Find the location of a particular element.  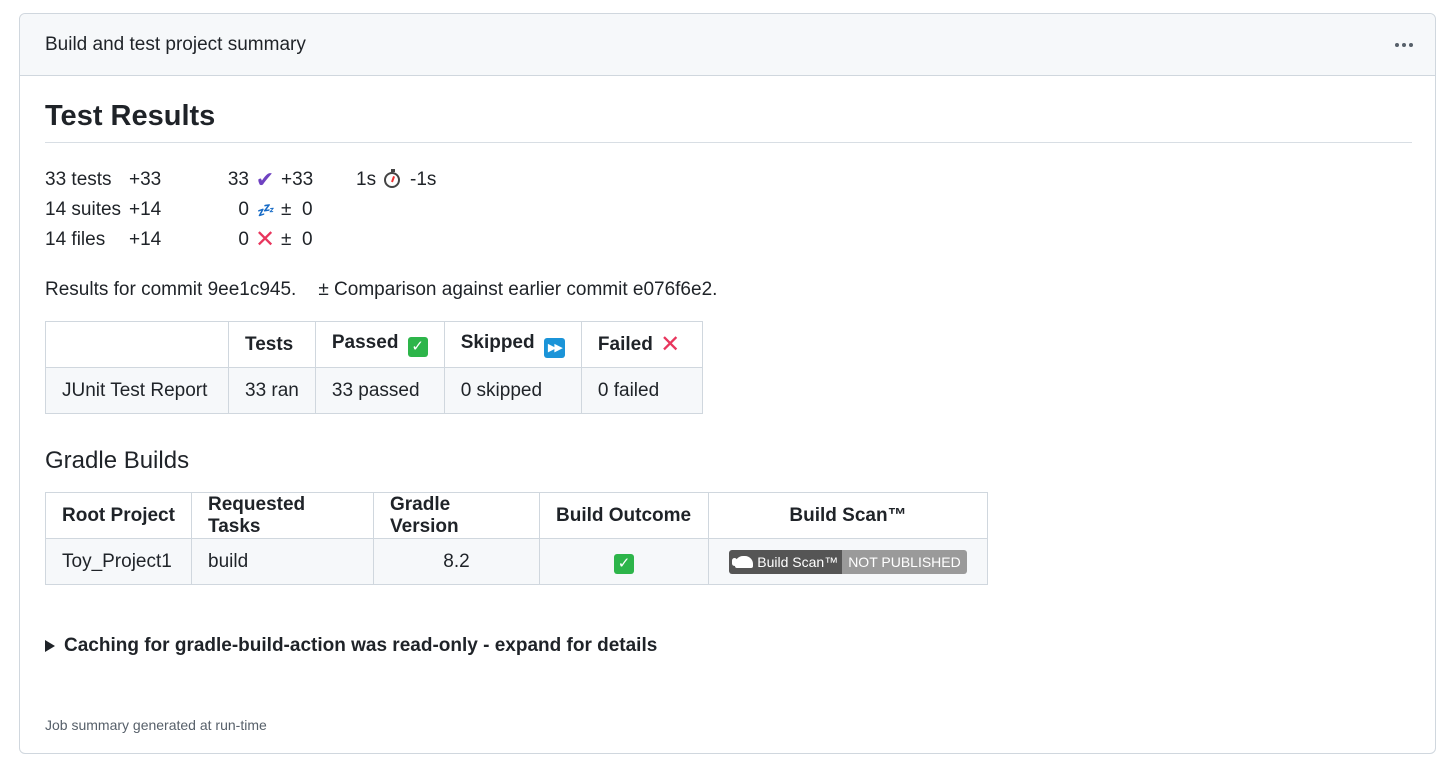

suites-label: 14 suites is located at coordinates (83, 209).